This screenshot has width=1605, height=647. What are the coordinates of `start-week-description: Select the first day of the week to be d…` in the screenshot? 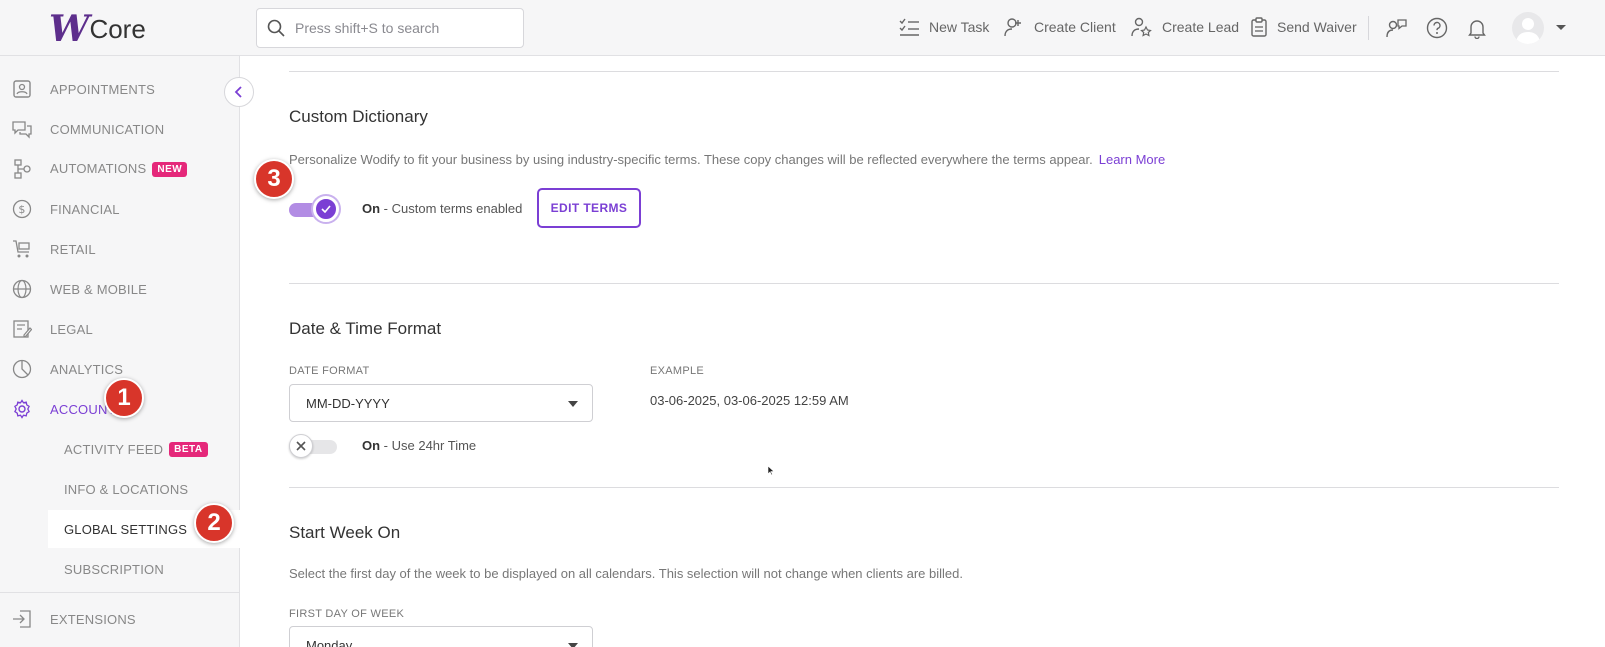 It's located at (626, 573).